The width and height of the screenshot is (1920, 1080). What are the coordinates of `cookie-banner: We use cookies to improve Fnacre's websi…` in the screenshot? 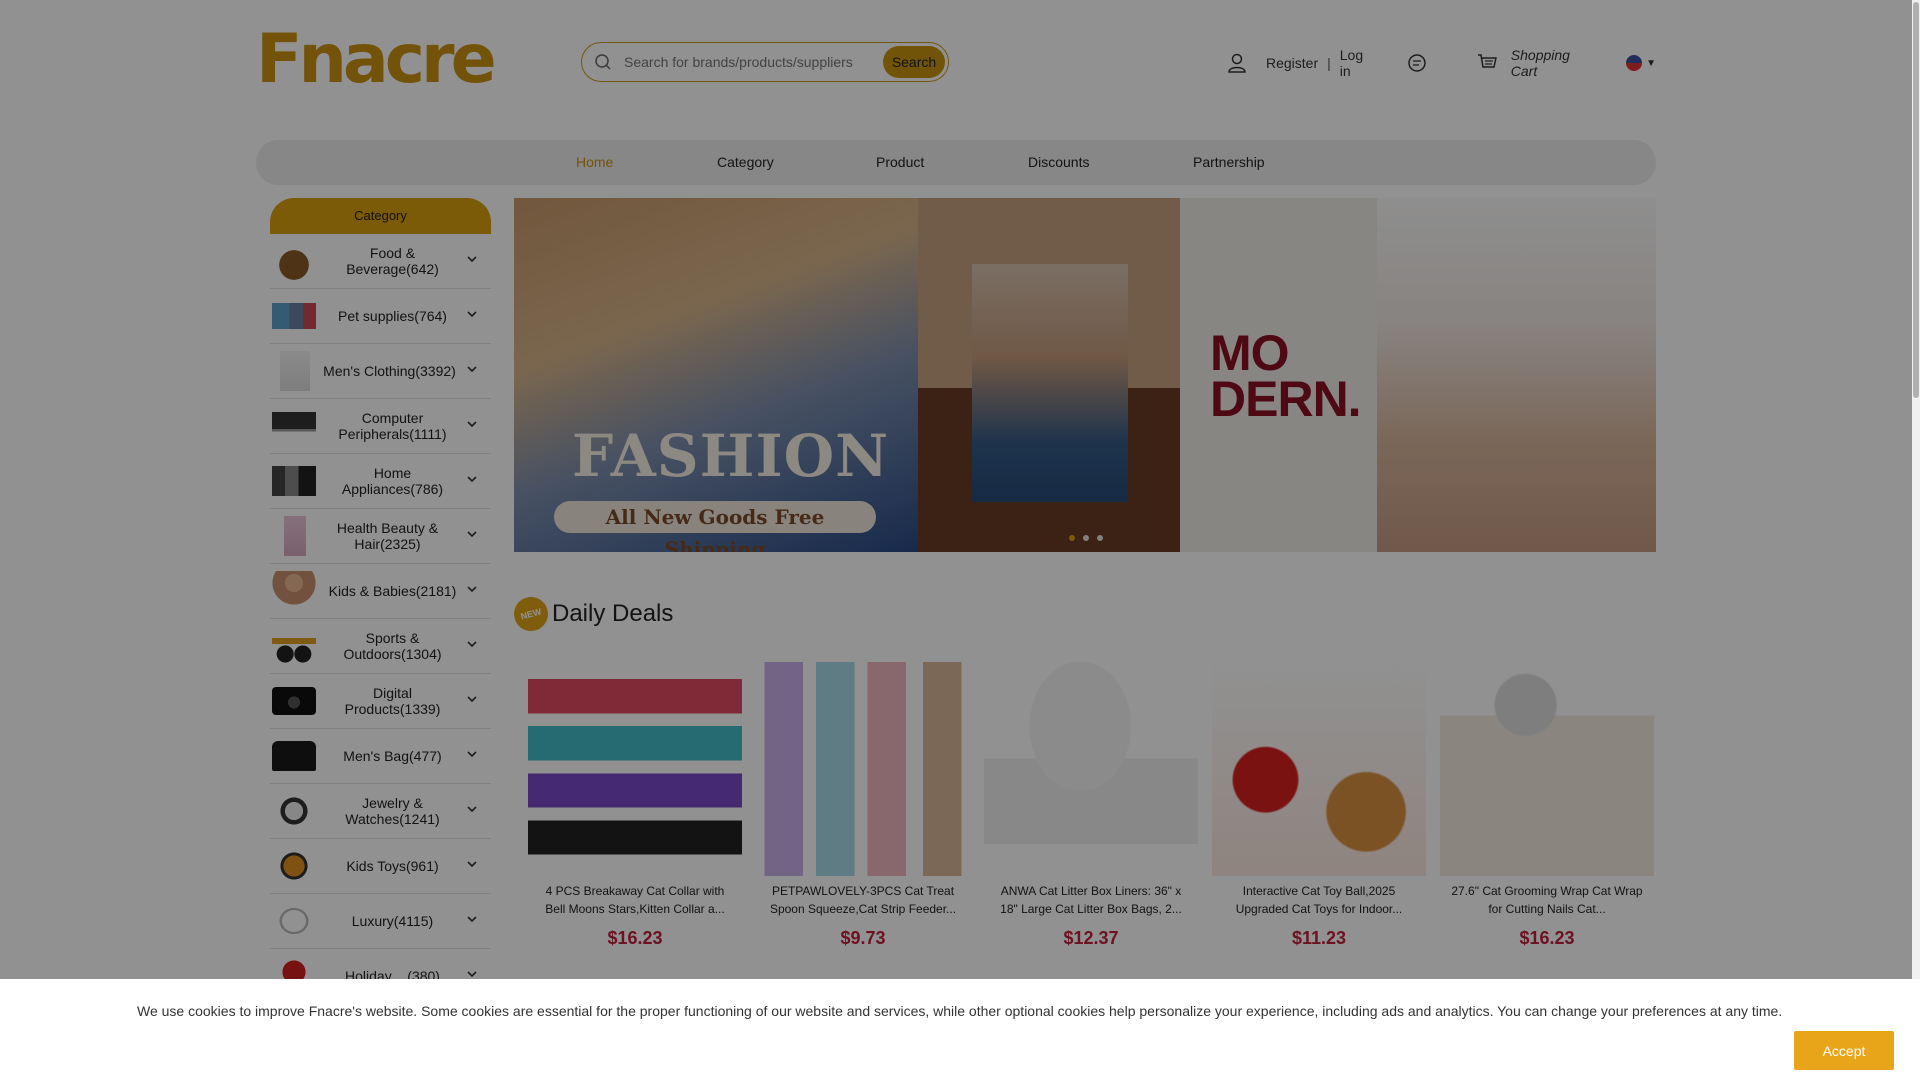 It's located at (960, 1029).